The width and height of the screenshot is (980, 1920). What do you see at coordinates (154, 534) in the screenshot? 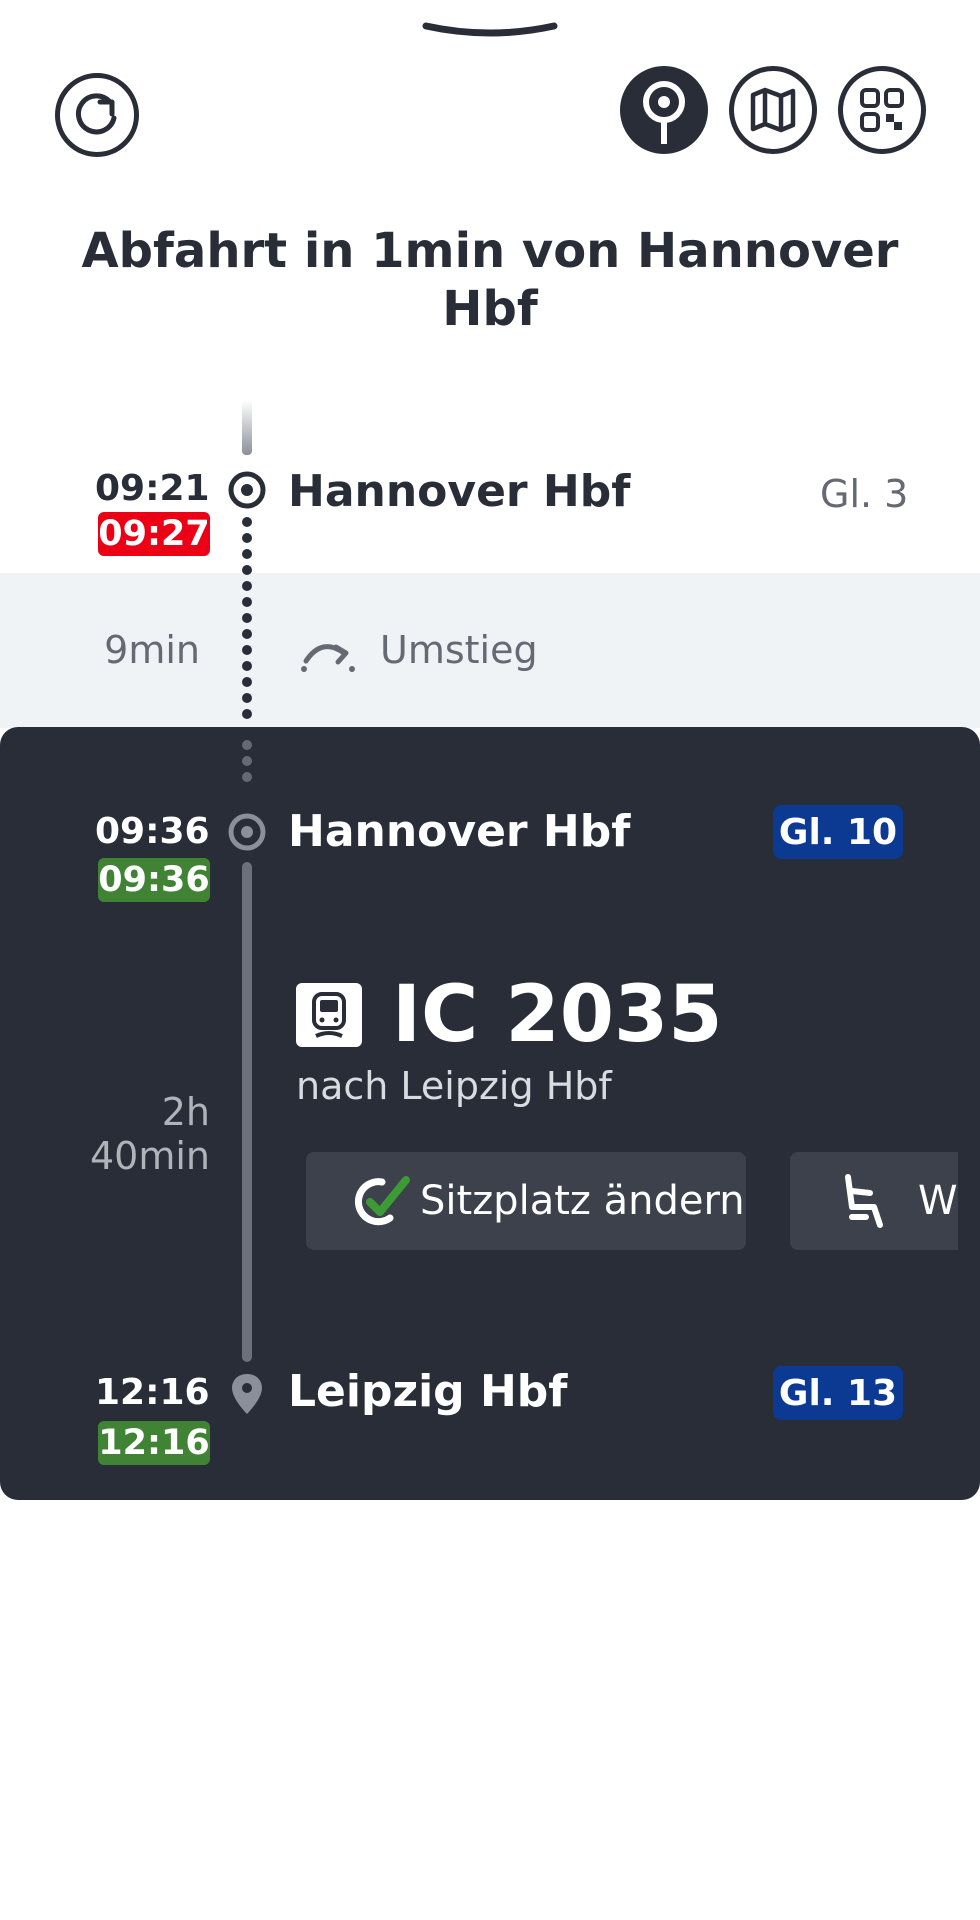
I see `origin-actual-time: 09:27` at bounding box center [154, 534].